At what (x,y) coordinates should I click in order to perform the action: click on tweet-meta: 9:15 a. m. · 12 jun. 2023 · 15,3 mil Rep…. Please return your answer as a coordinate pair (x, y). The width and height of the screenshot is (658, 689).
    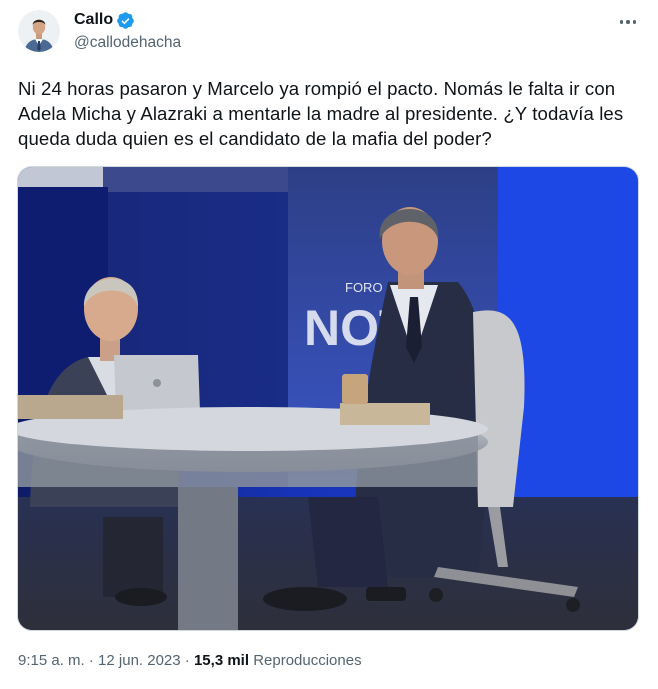
    Looking at the image, I should click on (190, 660).